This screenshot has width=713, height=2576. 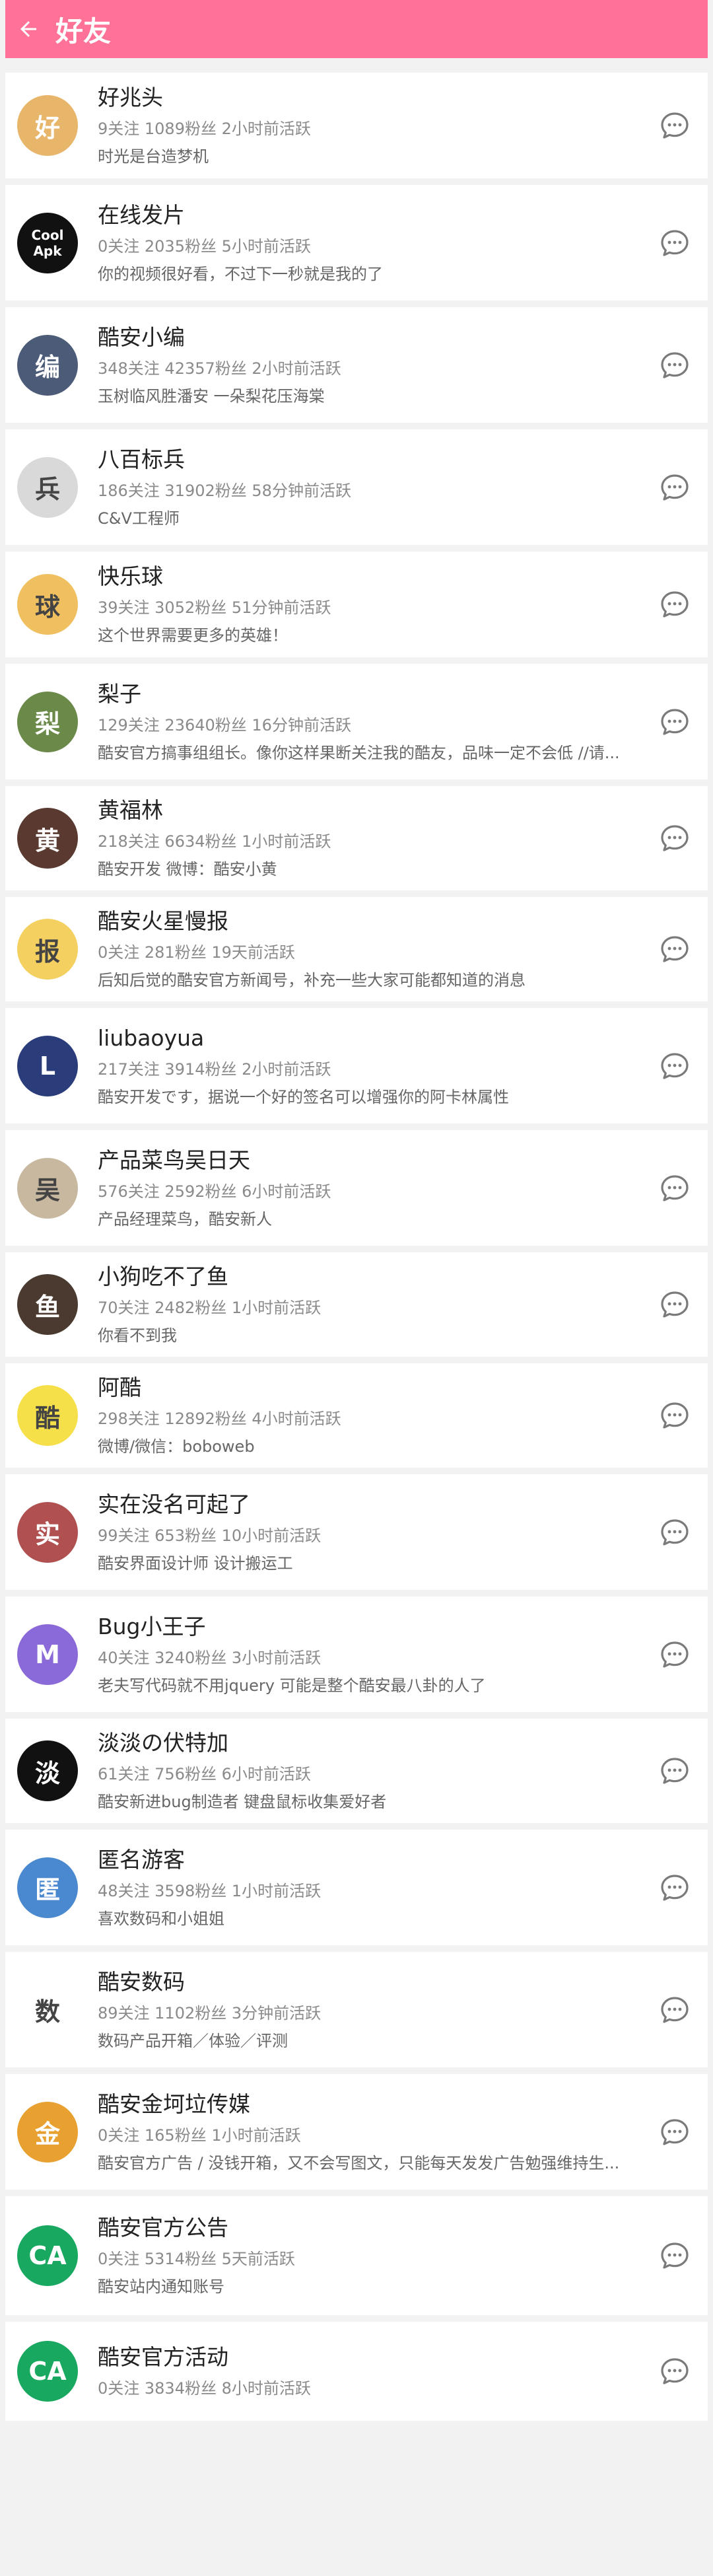 I want to click on avatar: 酷, so click(x=47, y=1415).